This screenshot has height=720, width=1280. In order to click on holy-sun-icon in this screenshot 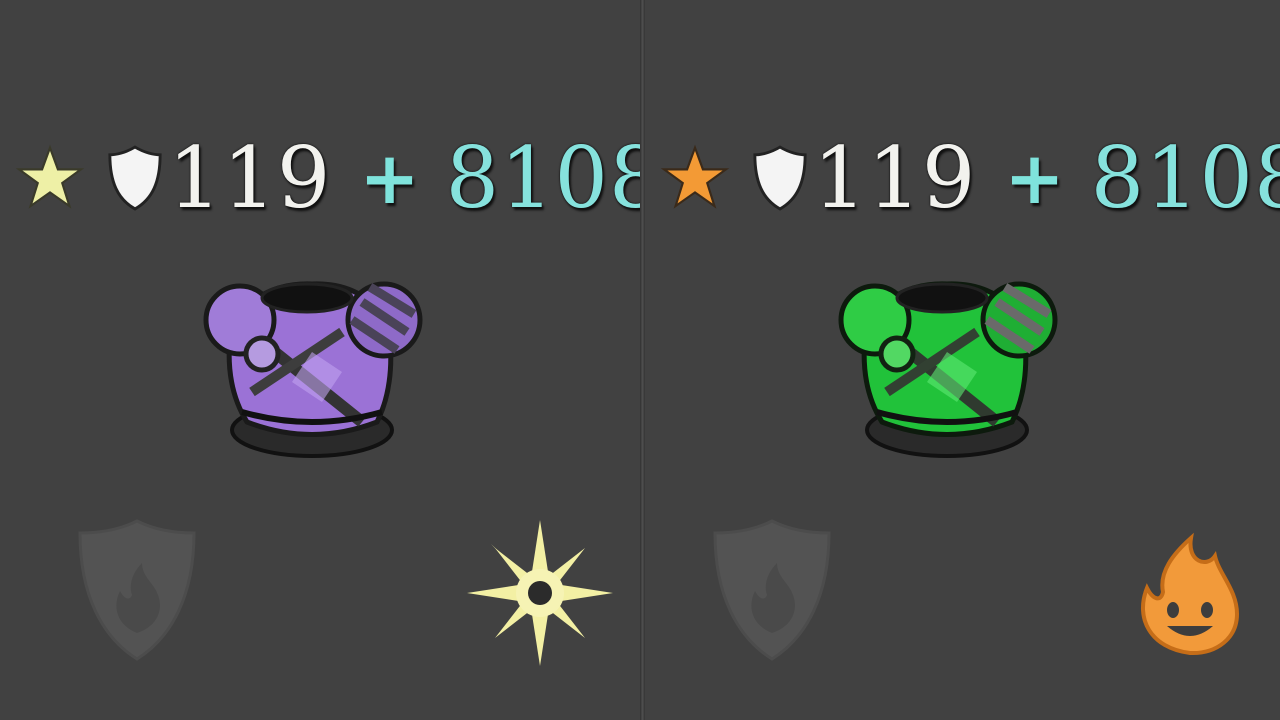, I will do `click(540, 593)`.